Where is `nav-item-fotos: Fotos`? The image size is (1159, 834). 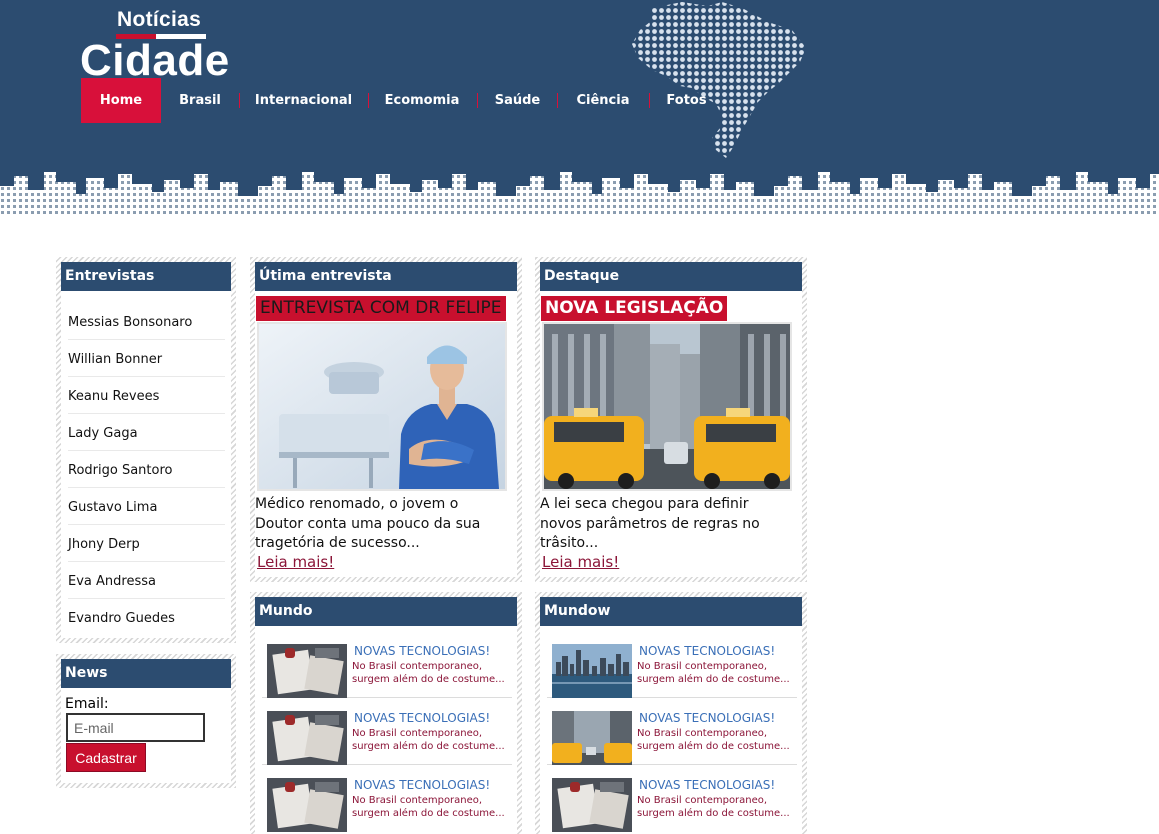
nav-item-fotos: Fotos is located at coordinates (686, 100).